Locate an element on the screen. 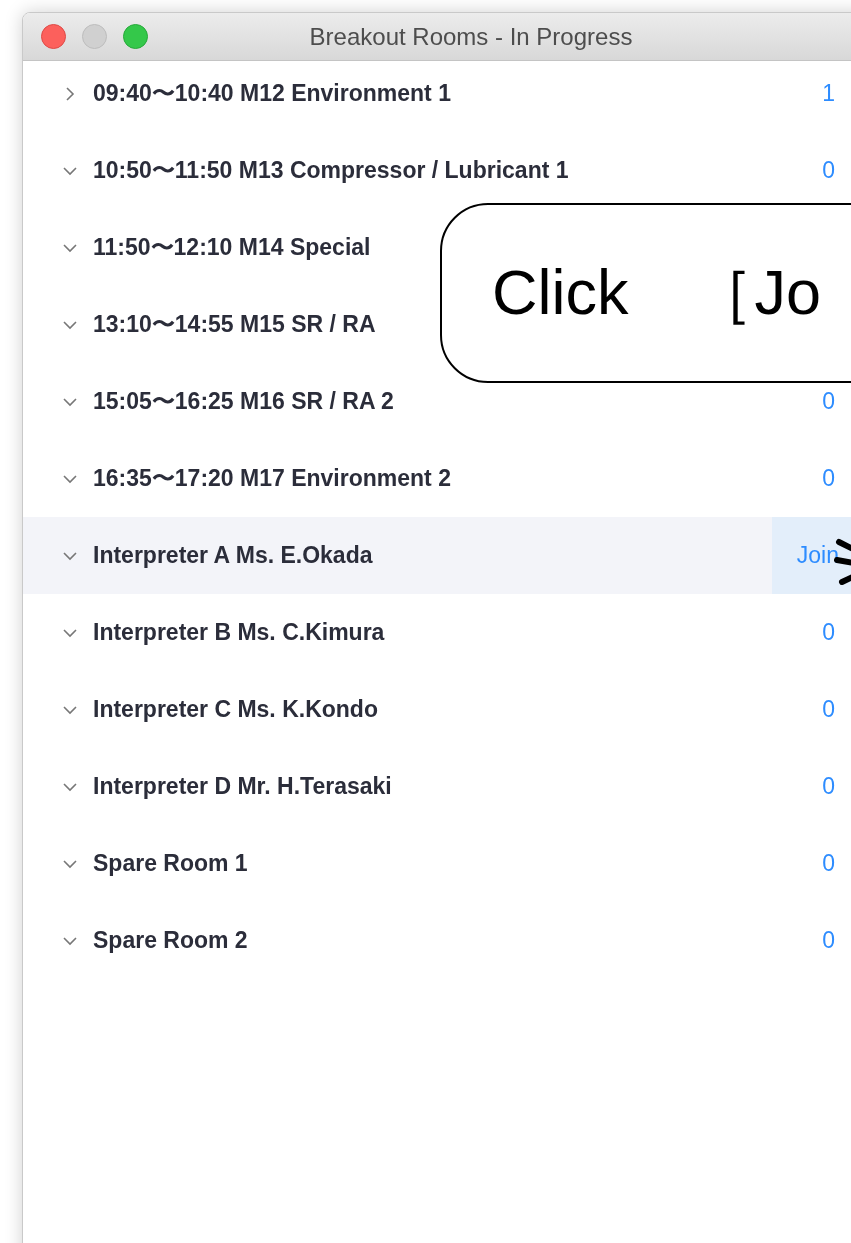  room-name: Spare Room 2 is located at coordinates (171, 940).